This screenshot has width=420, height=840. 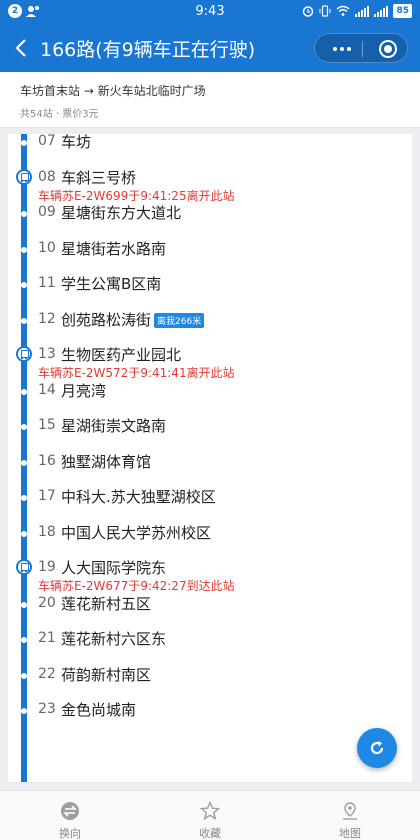 I want to click on stop-name-text: 金色尚城南, so click(x=99, y=710).